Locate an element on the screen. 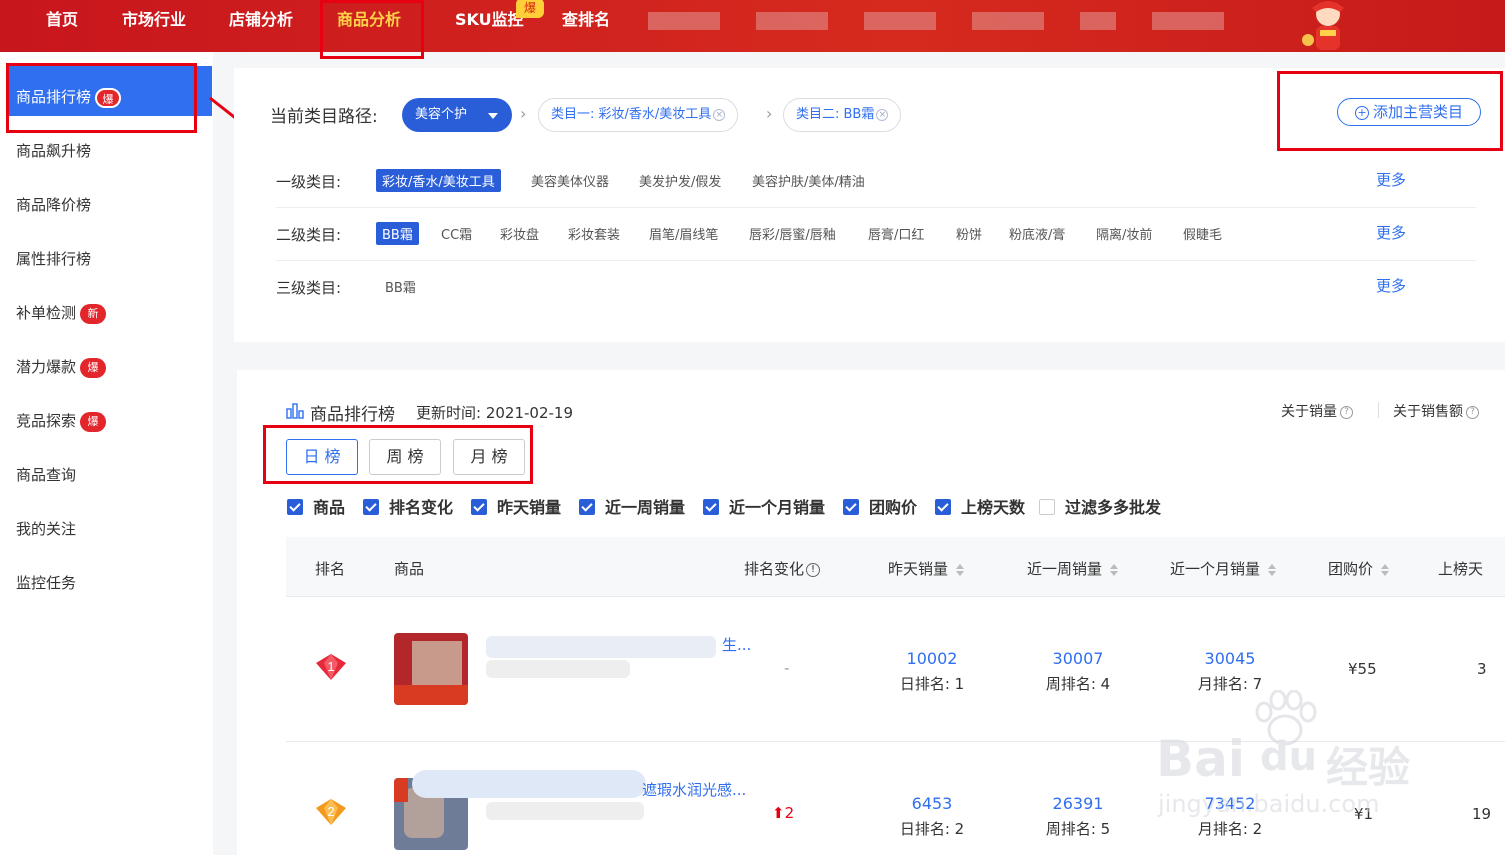 This screenshot has height=855, width=1505. arrow-up-icon: ⬆ is located at coordinates (778, 813).